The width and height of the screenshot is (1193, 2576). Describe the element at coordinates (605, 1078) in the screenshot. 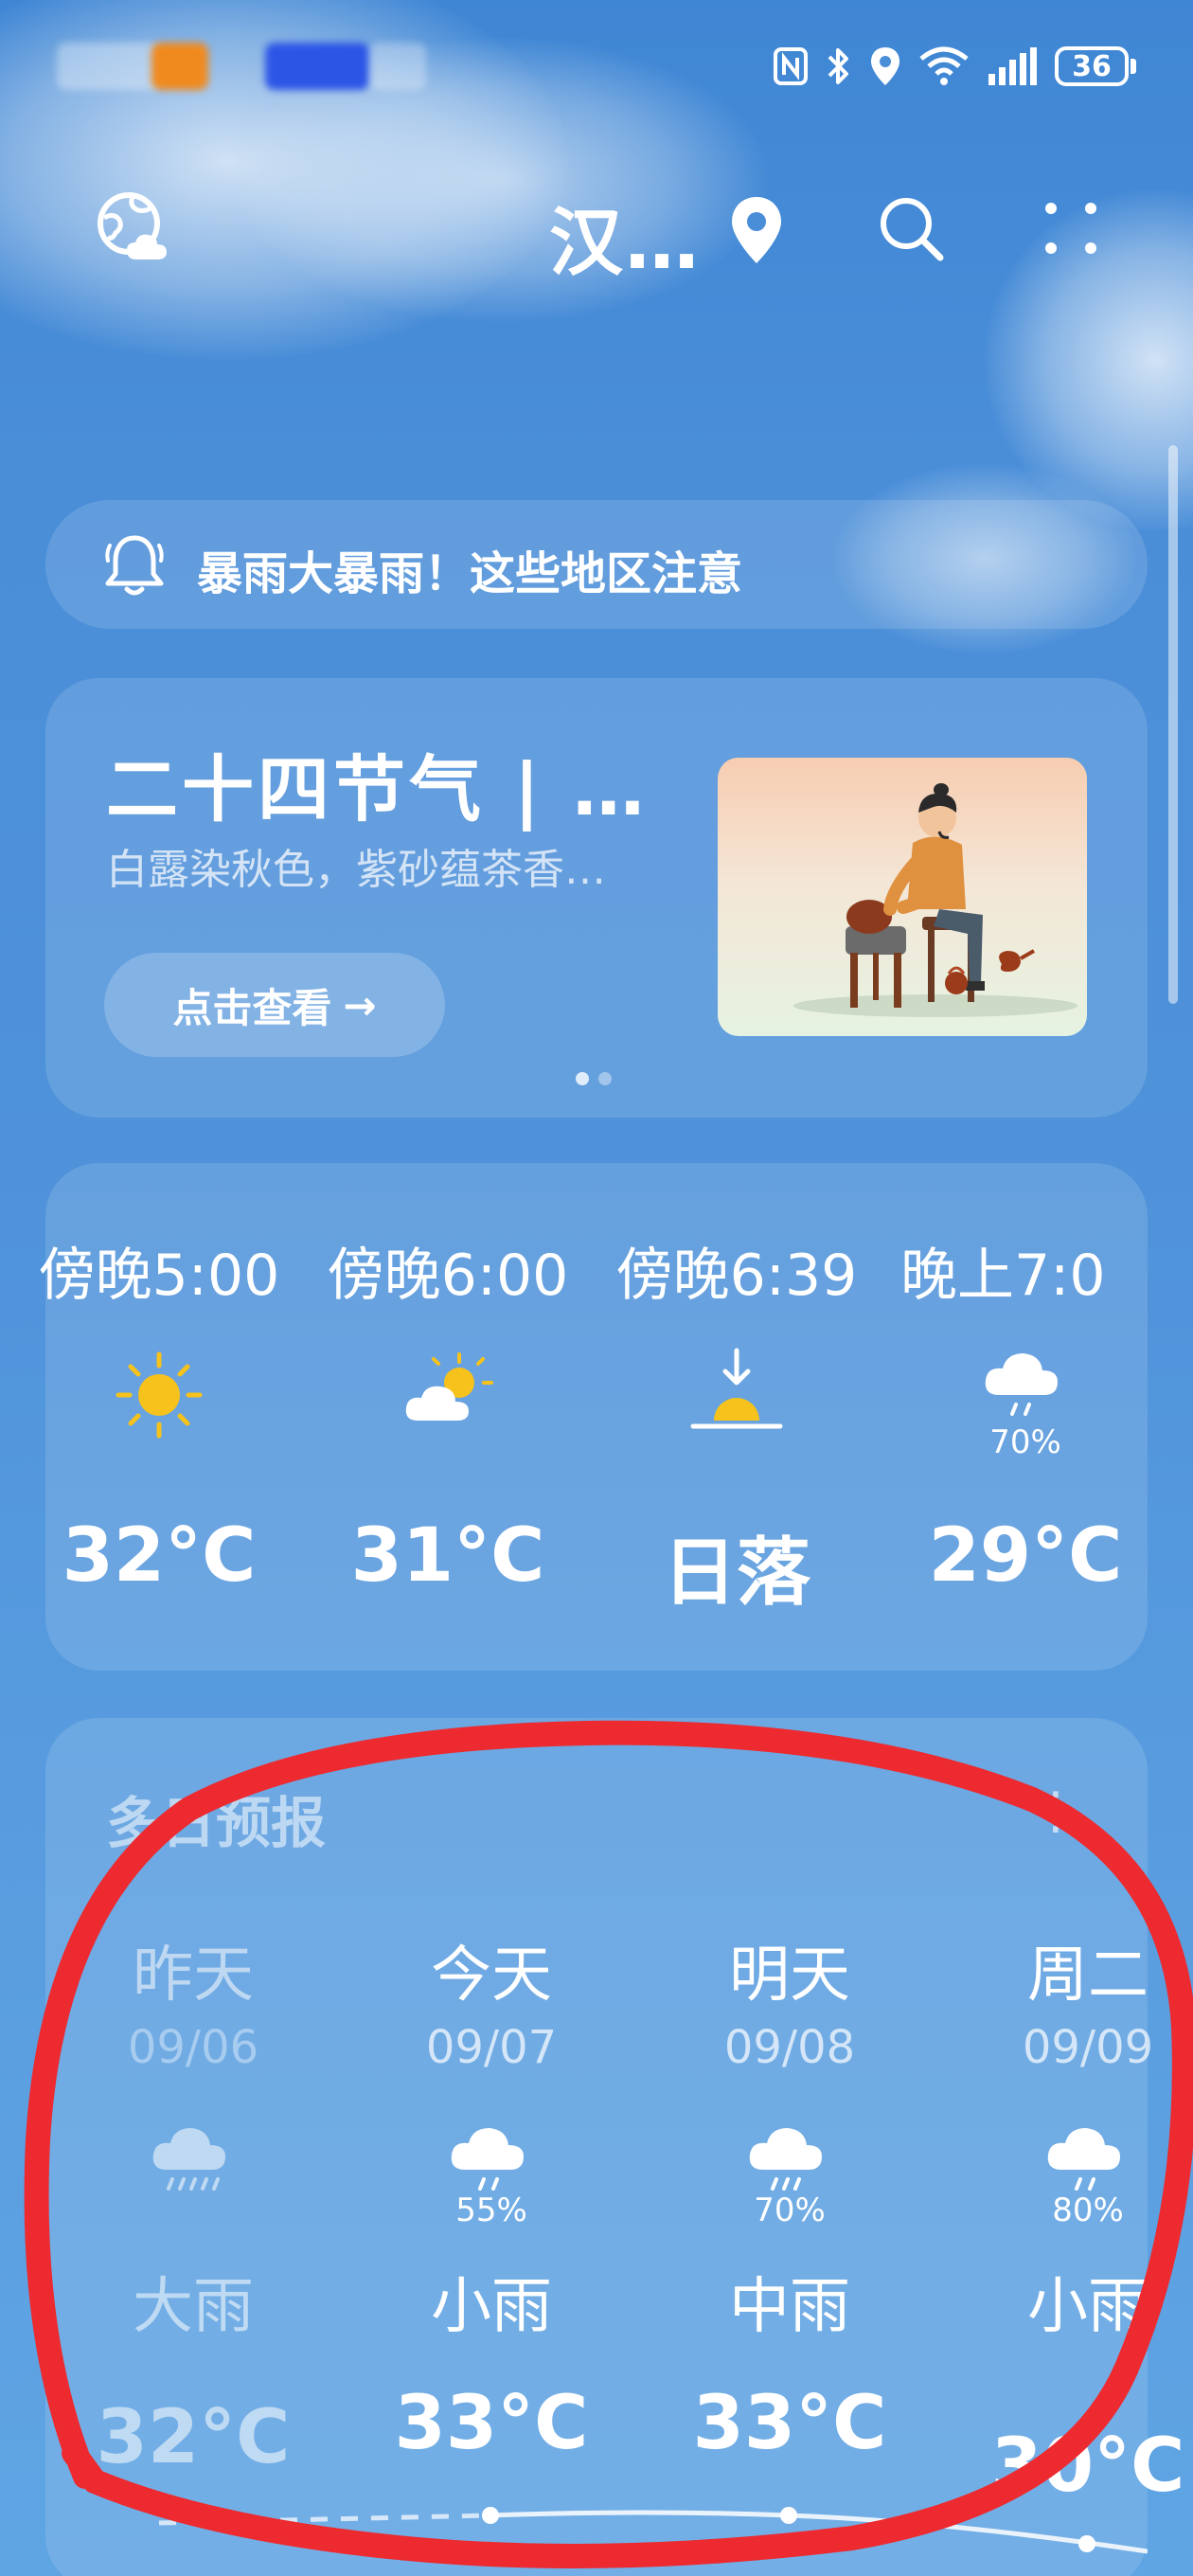

I see `carousel-dot` at that location.